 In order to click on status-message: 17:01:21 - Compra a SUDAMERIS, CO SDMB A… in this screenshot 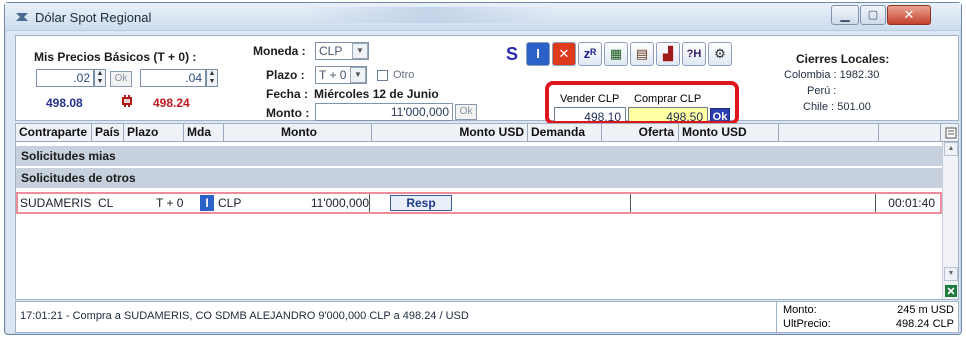, I will do `click(244, 316)`.